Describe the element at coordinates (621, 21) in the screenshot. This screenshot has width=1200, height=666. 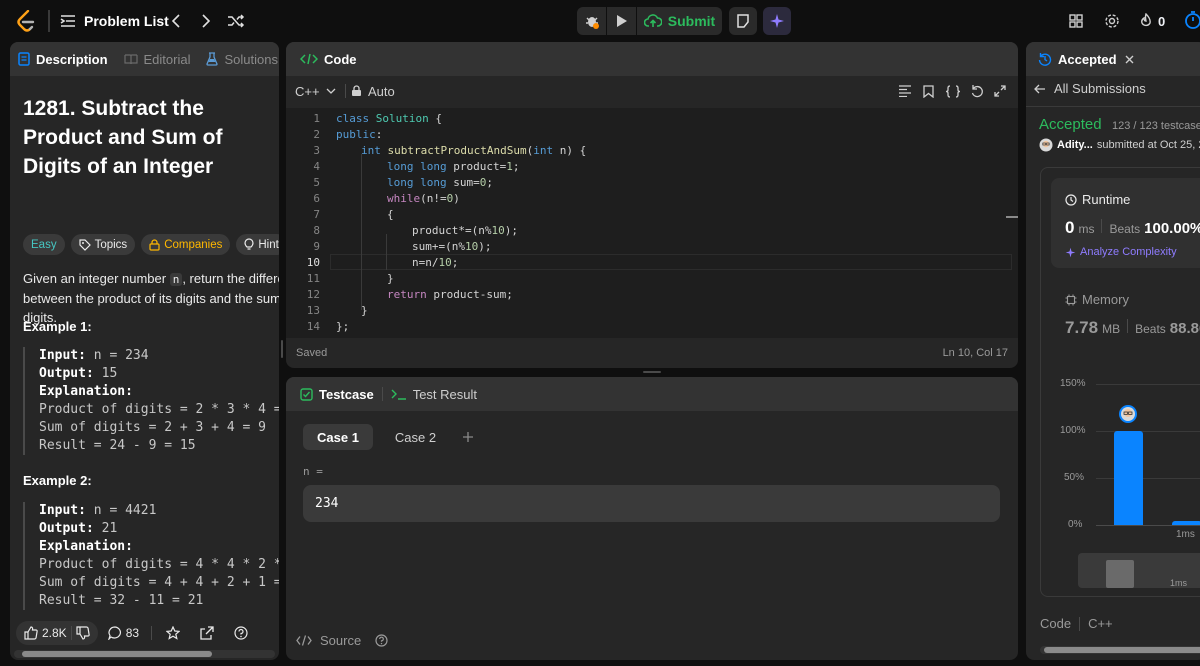
I see `run-button` at that location.